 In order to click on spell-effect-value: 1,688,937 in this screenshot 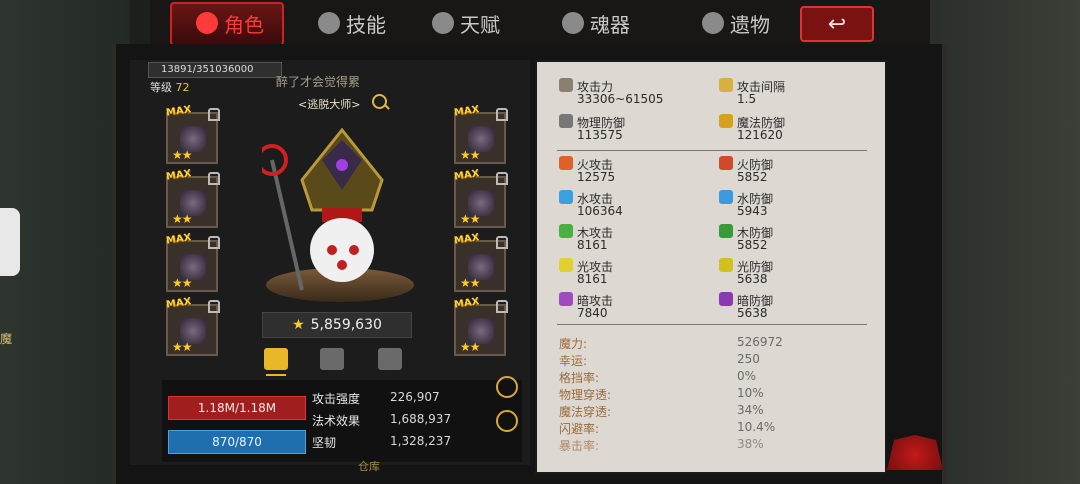, I will do `click(421, 419)`.